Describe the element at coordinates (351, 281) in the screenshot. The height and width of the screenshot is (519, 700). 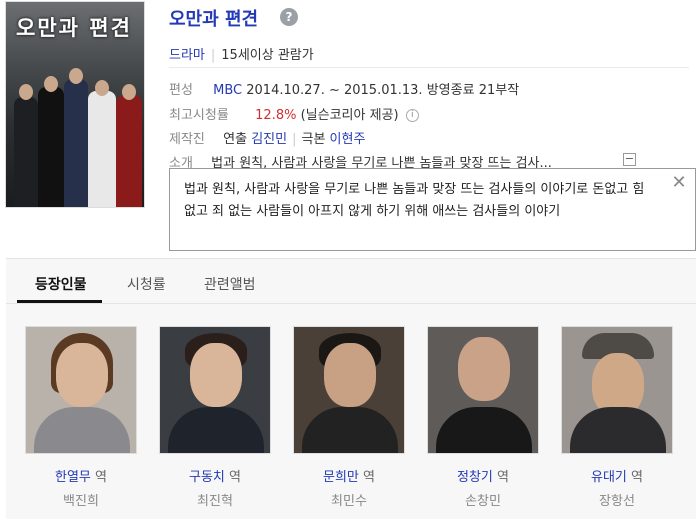
I see `tab-bar: 등장인물 시청률 관련앨범` at that location.